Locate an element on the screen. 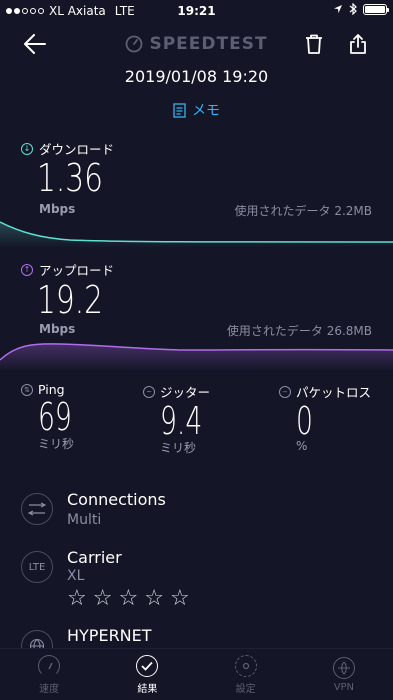 The width and height of the screenshot is (393, 700). status-right-icons is located at coordinates (361, 9).